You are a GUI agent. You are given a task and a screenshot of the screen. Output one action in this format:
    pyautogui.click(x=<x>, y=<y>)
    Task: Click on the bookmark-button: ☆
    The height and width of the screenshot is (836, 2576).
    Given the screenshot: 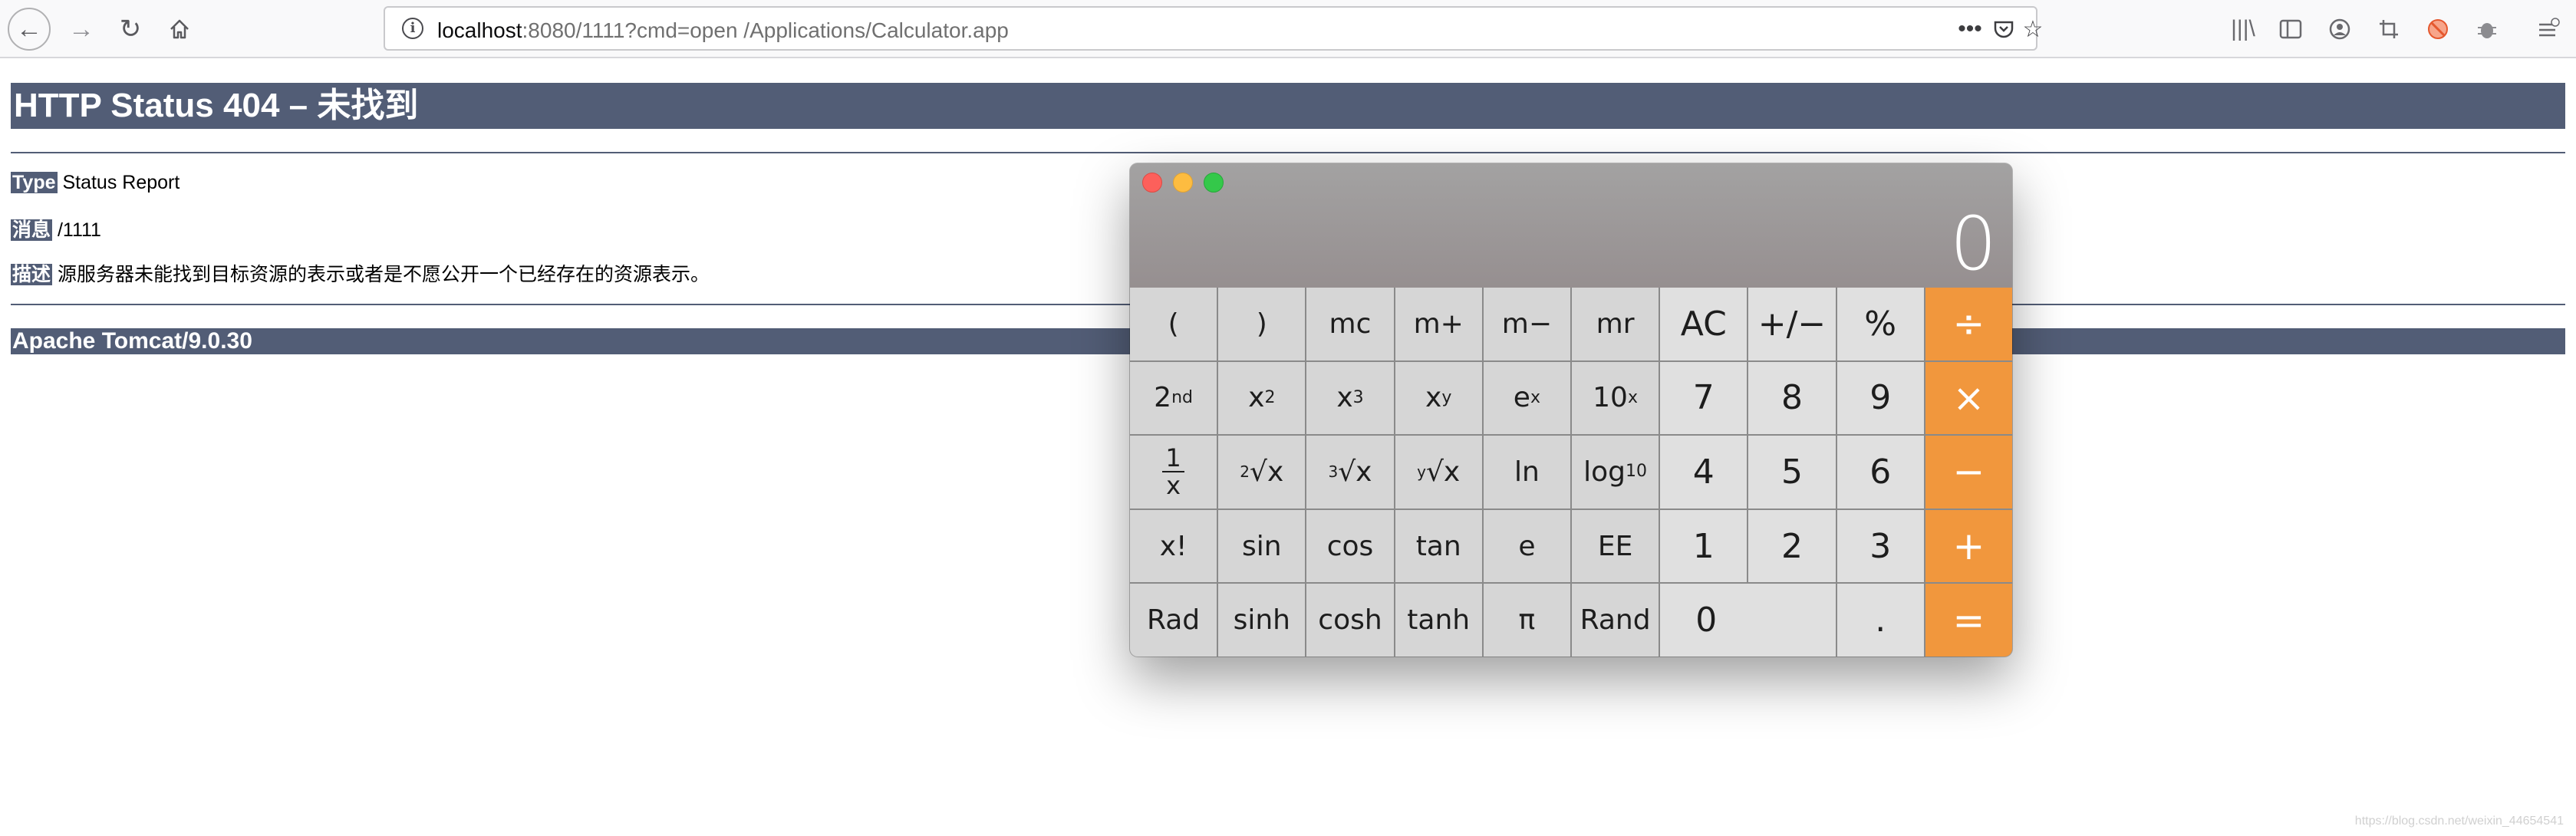 What is the action you would take?
    pyautogui.click(x=2033, y=29)
    